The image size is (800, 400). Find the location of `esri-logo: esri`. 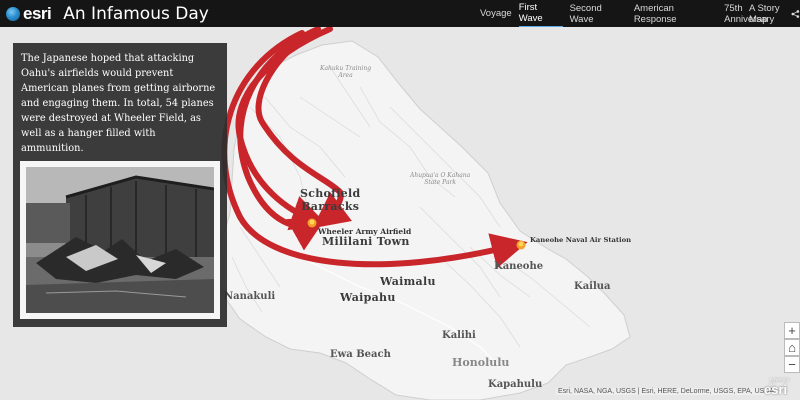

esri-logo: esri is located at coordinates (29, 13).